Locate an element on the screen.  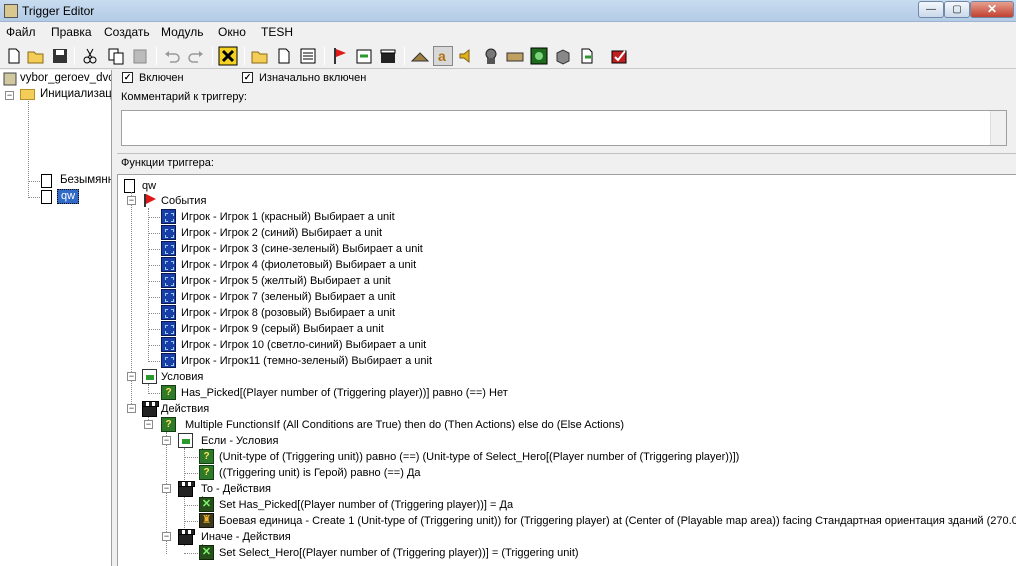
map-icon is located at coordinates (10, 79).